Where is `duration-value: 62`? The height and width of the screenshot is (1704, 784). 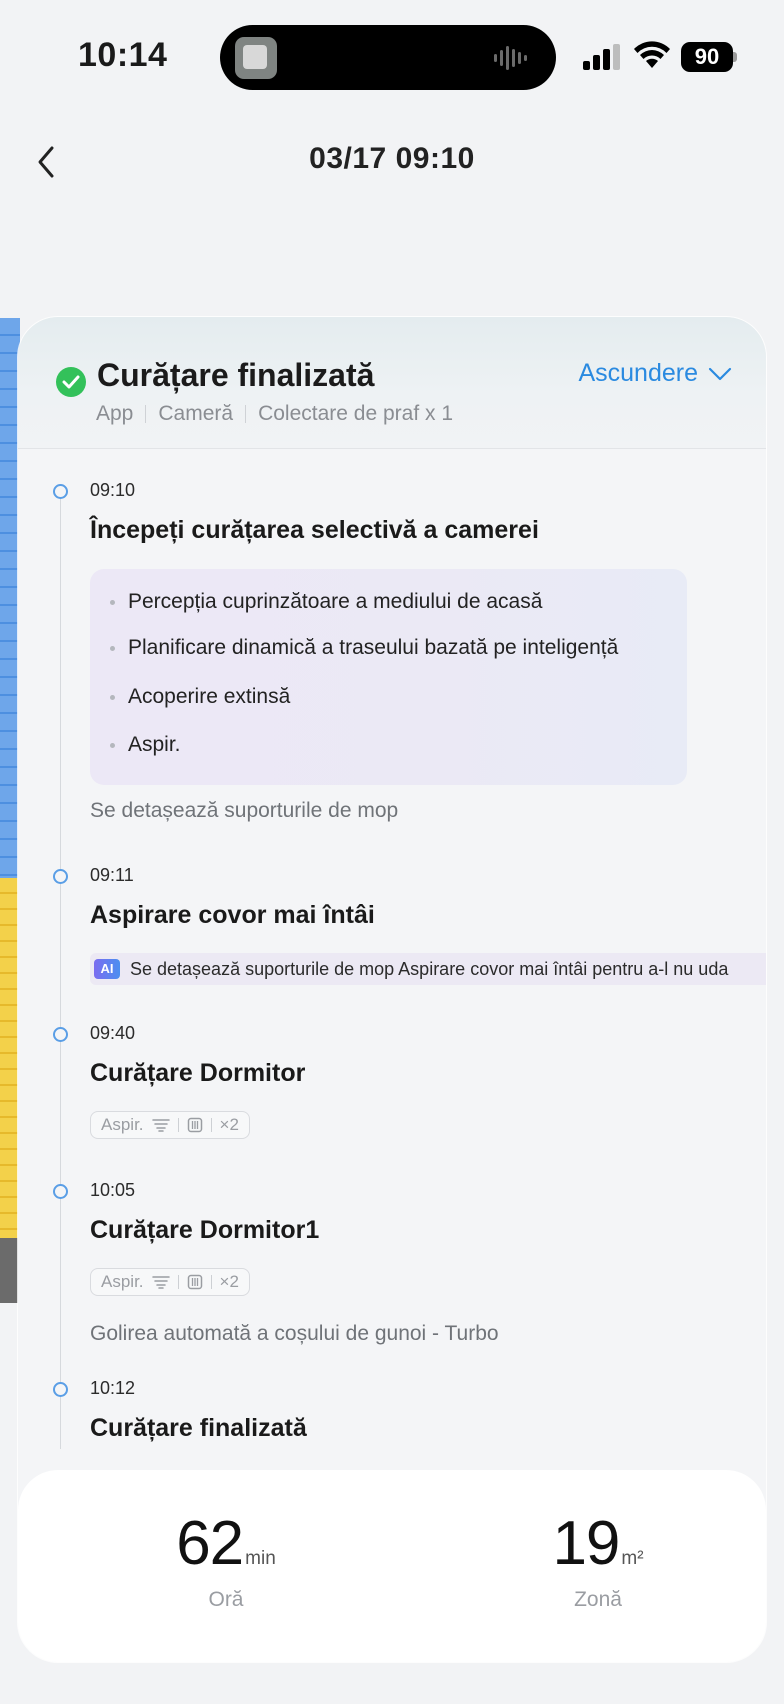 duration-value: 62 is located at coordinates (210, 1543).